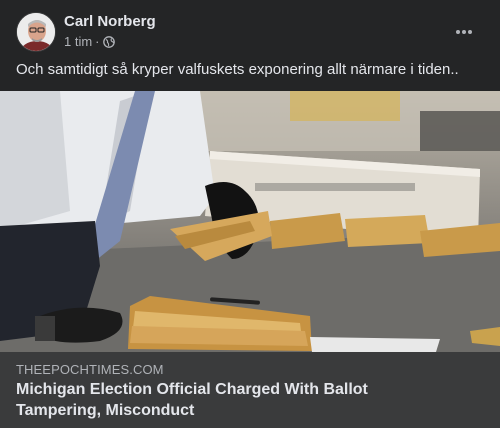 The height and width of the screenshot is (428, 500). Describe the element at coordinates (36, 32) in the screenshot. I see `avatar` at that location.